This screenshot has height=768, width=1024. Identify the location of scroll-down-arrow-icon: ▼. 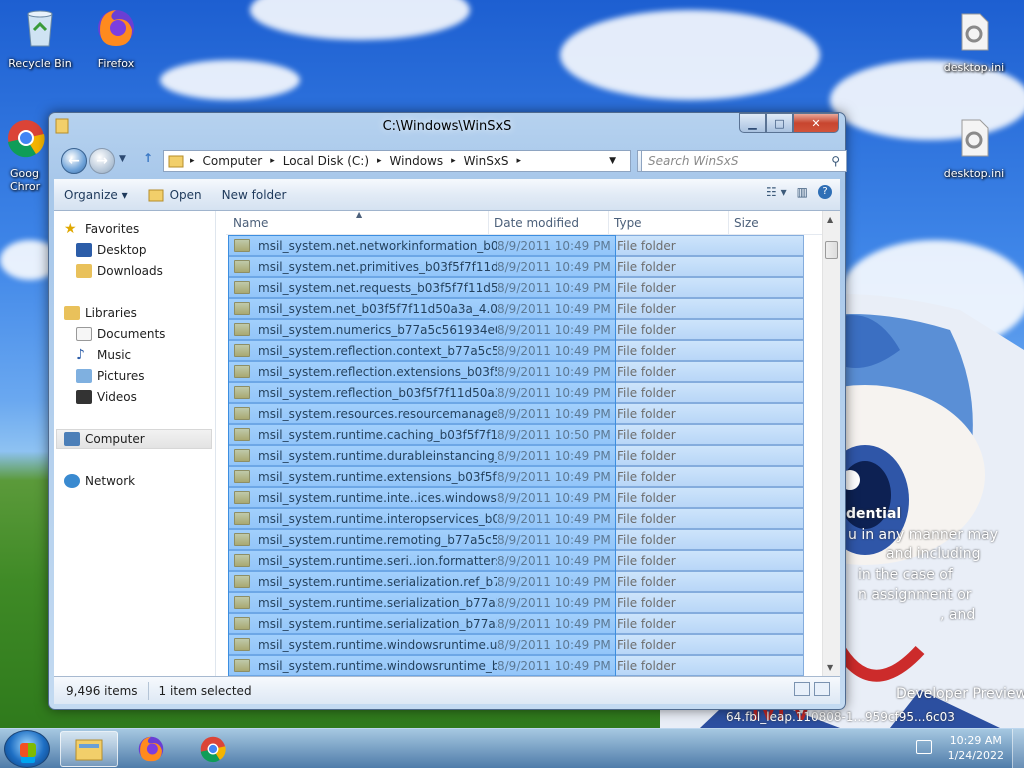
(830, 667).